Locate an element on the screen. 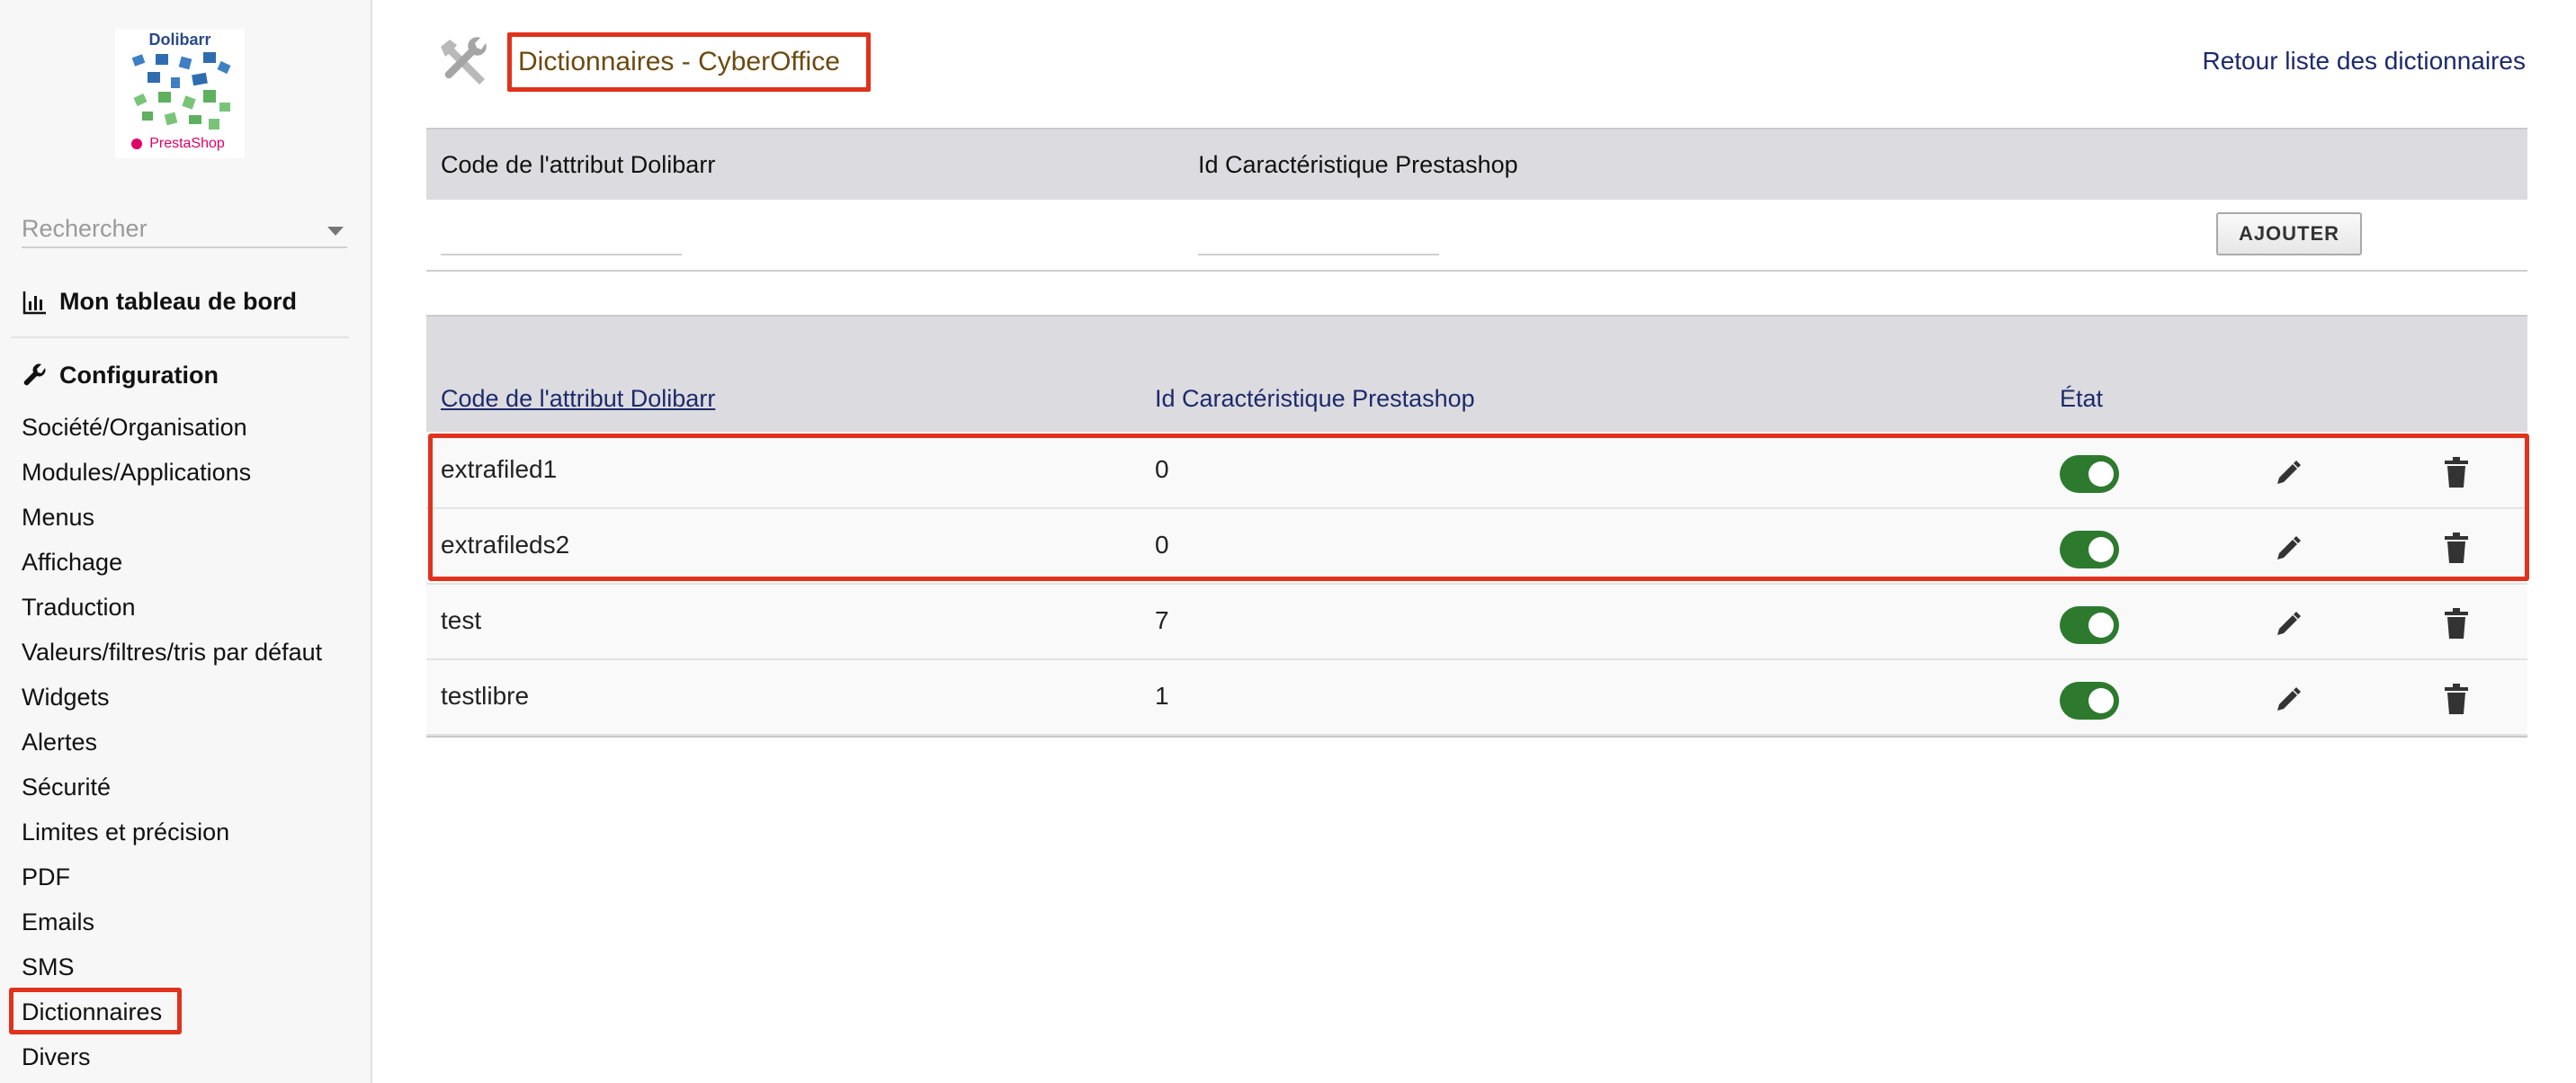  sidebar-item-traduction: Traduction is located at coordinates (79, 607).